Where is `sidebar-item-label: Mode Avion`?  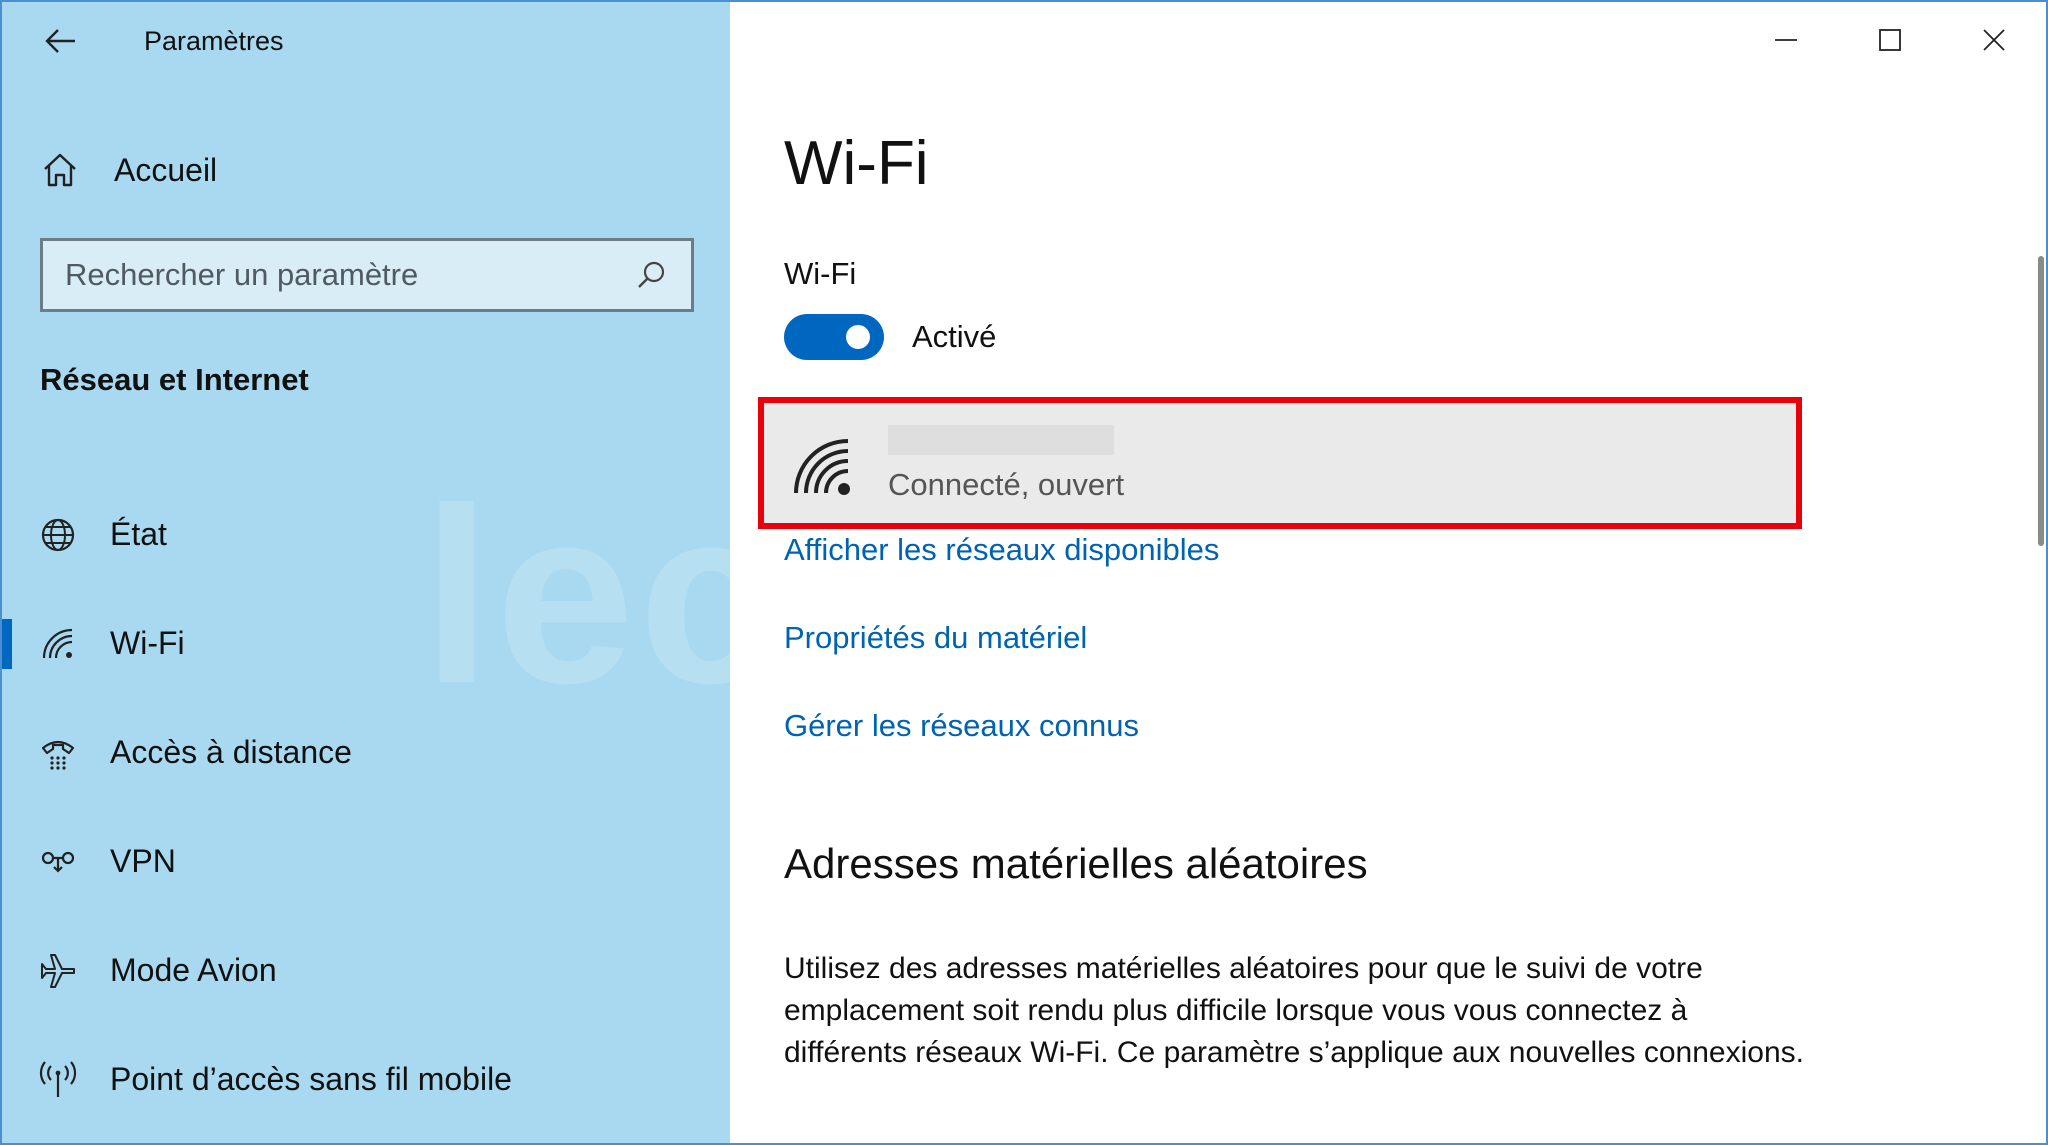
sidebar-item-label: Mode Avion is located at coordinates (193, 970).